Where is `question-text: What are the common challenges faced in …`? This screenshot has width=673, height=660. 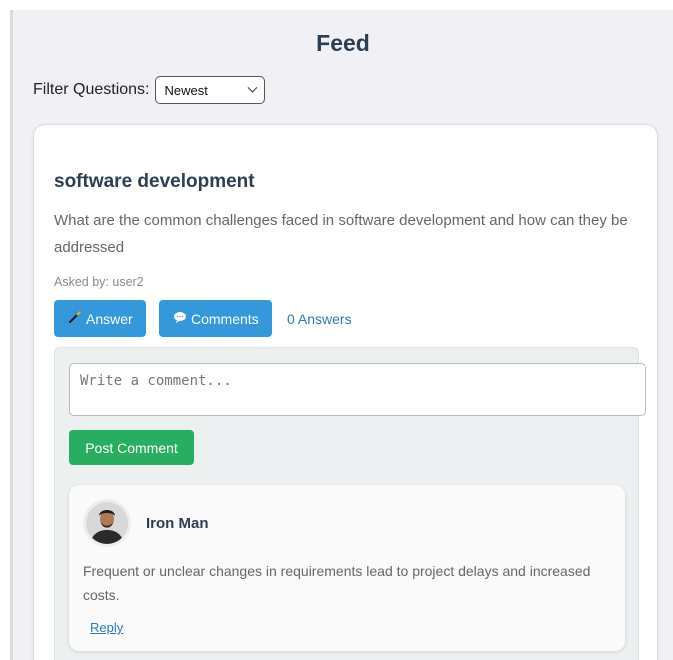 question-text: What are the common challenges faced in … is located at coordinates (341, 234).